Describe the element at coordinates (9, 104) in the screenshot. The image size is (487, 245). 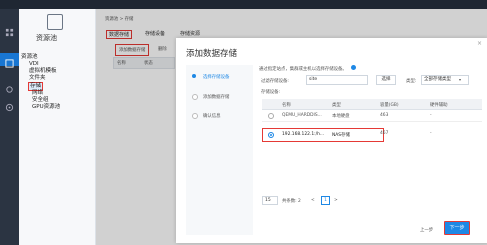
I see `gear-icon` at that location.